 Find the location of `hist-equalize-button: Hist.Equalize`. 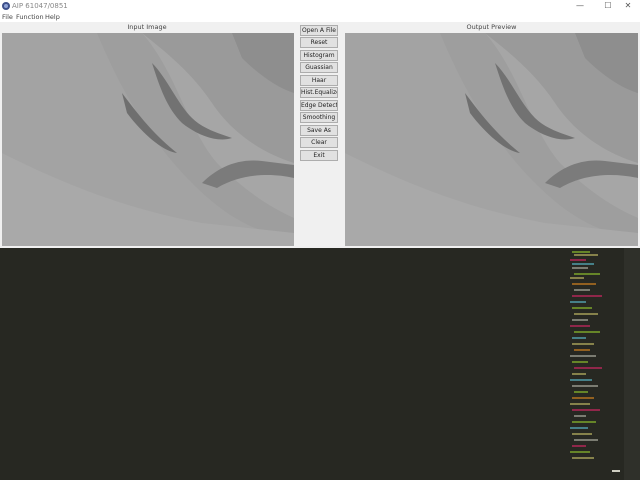

hist-equalize-button: Hist.Equalize is located at coordinates (319, 92).